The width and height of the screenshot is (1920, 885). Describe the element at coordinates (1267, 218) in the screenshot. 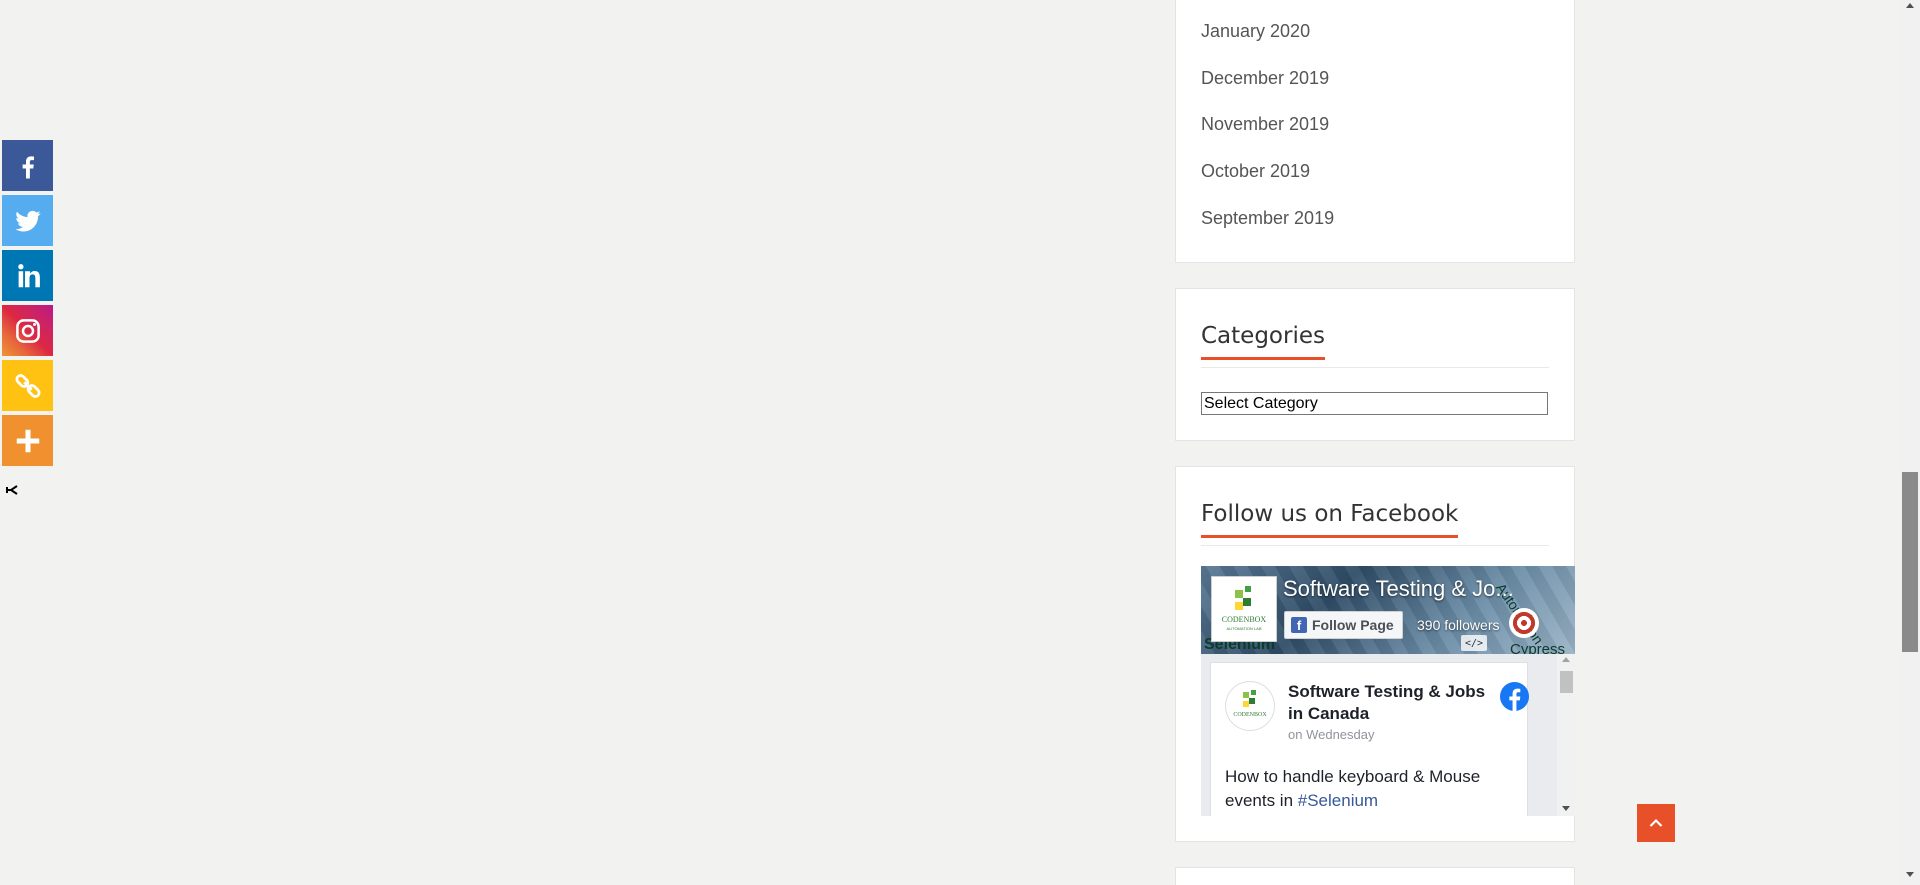

I see `archive-link: September 2019` at that location.